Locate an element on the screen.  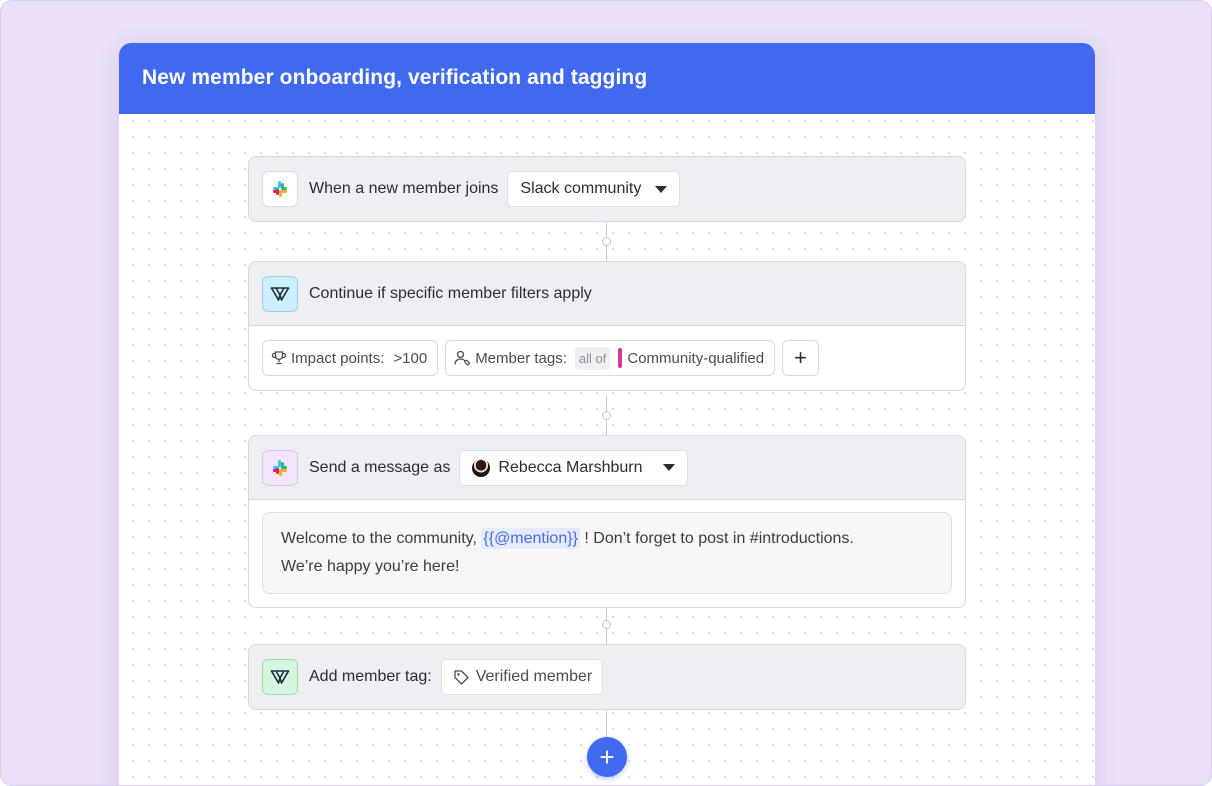
trigger-header: When a new member joins Slack community is located at coordinates (607, 189).